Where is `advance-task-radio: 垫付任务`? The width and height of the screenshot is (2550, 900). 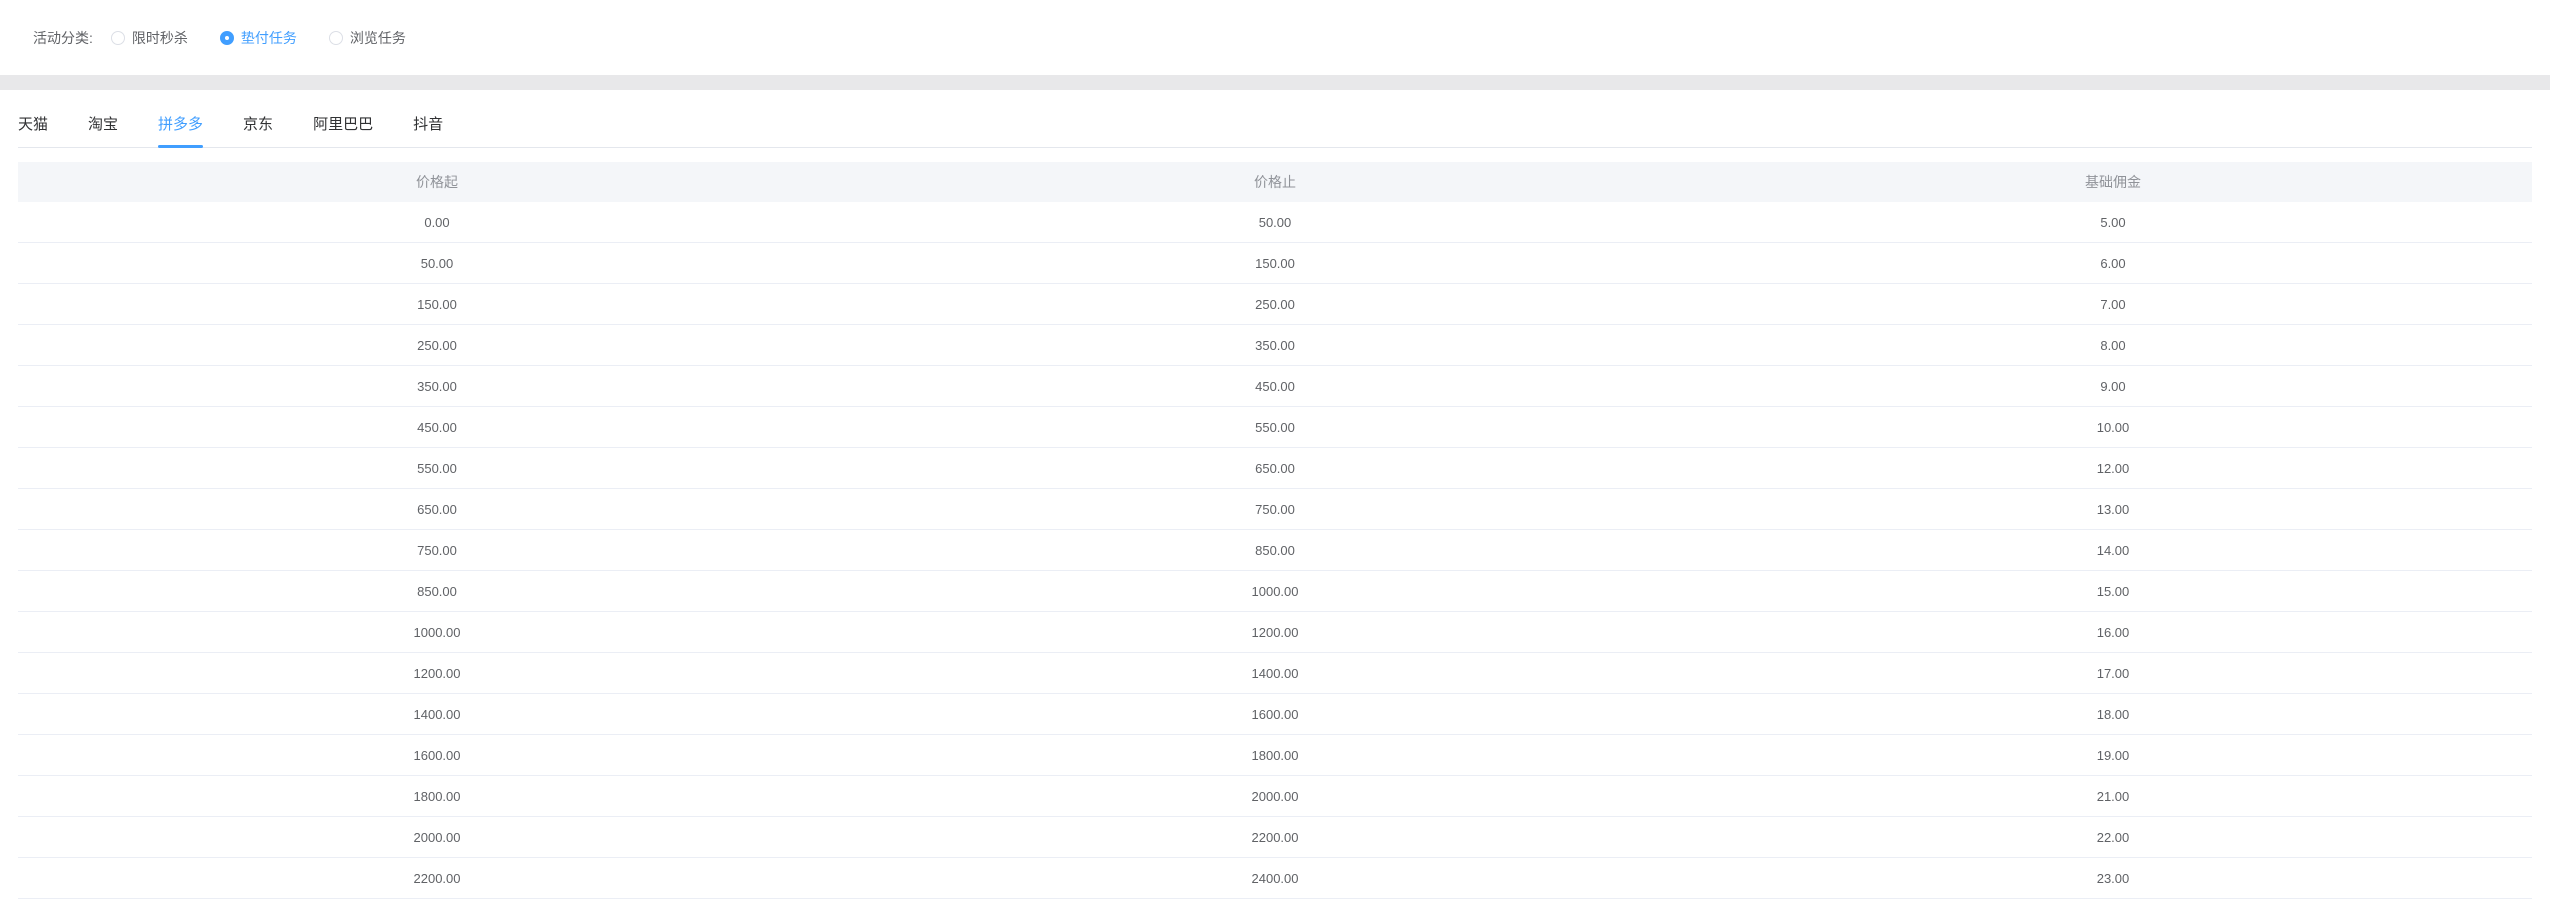 advance-task-radio: 垫付任务 is located at coordinates (258, 38).